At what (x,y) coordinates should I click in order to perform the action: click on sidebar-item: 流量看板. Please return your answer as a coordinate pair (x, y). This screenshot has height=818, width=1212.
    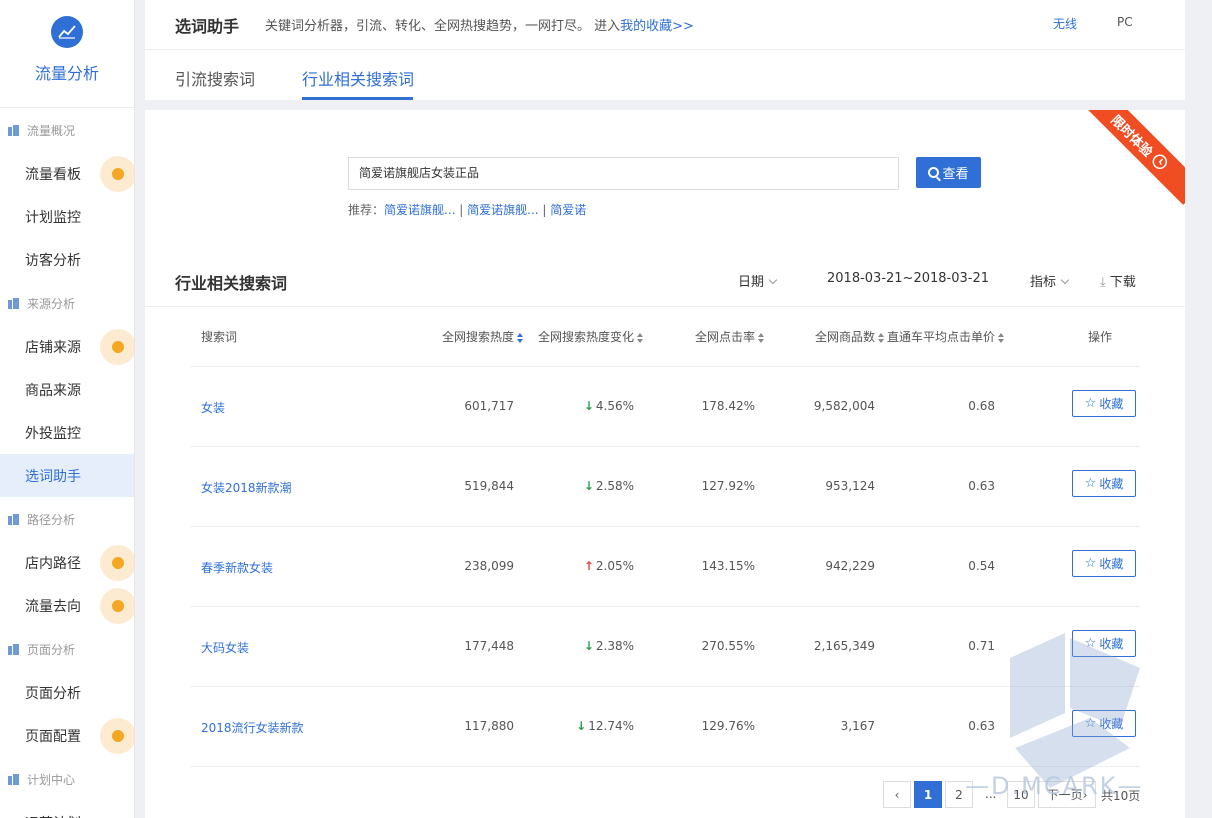
    Looking at the image, I should click on (67, 173).